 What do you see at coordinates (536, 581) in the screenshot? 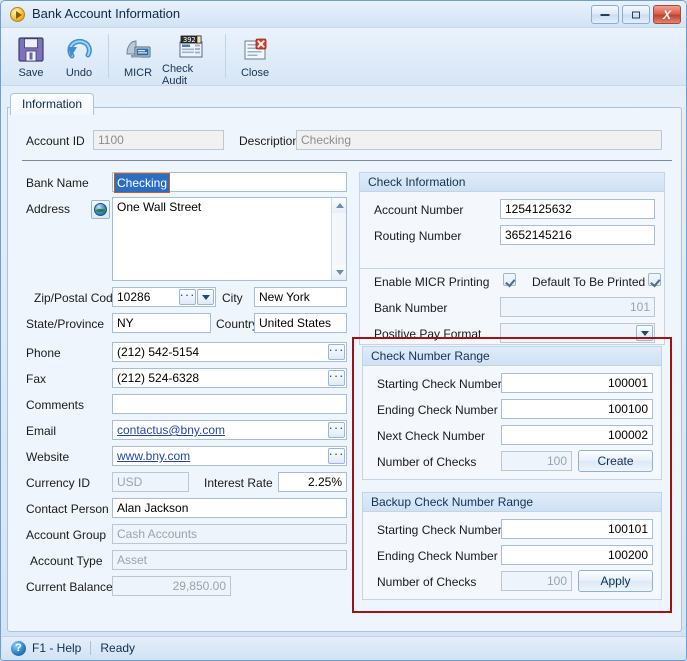
I see `backup-number-of-checks-input` at bounding box center [536, 581].